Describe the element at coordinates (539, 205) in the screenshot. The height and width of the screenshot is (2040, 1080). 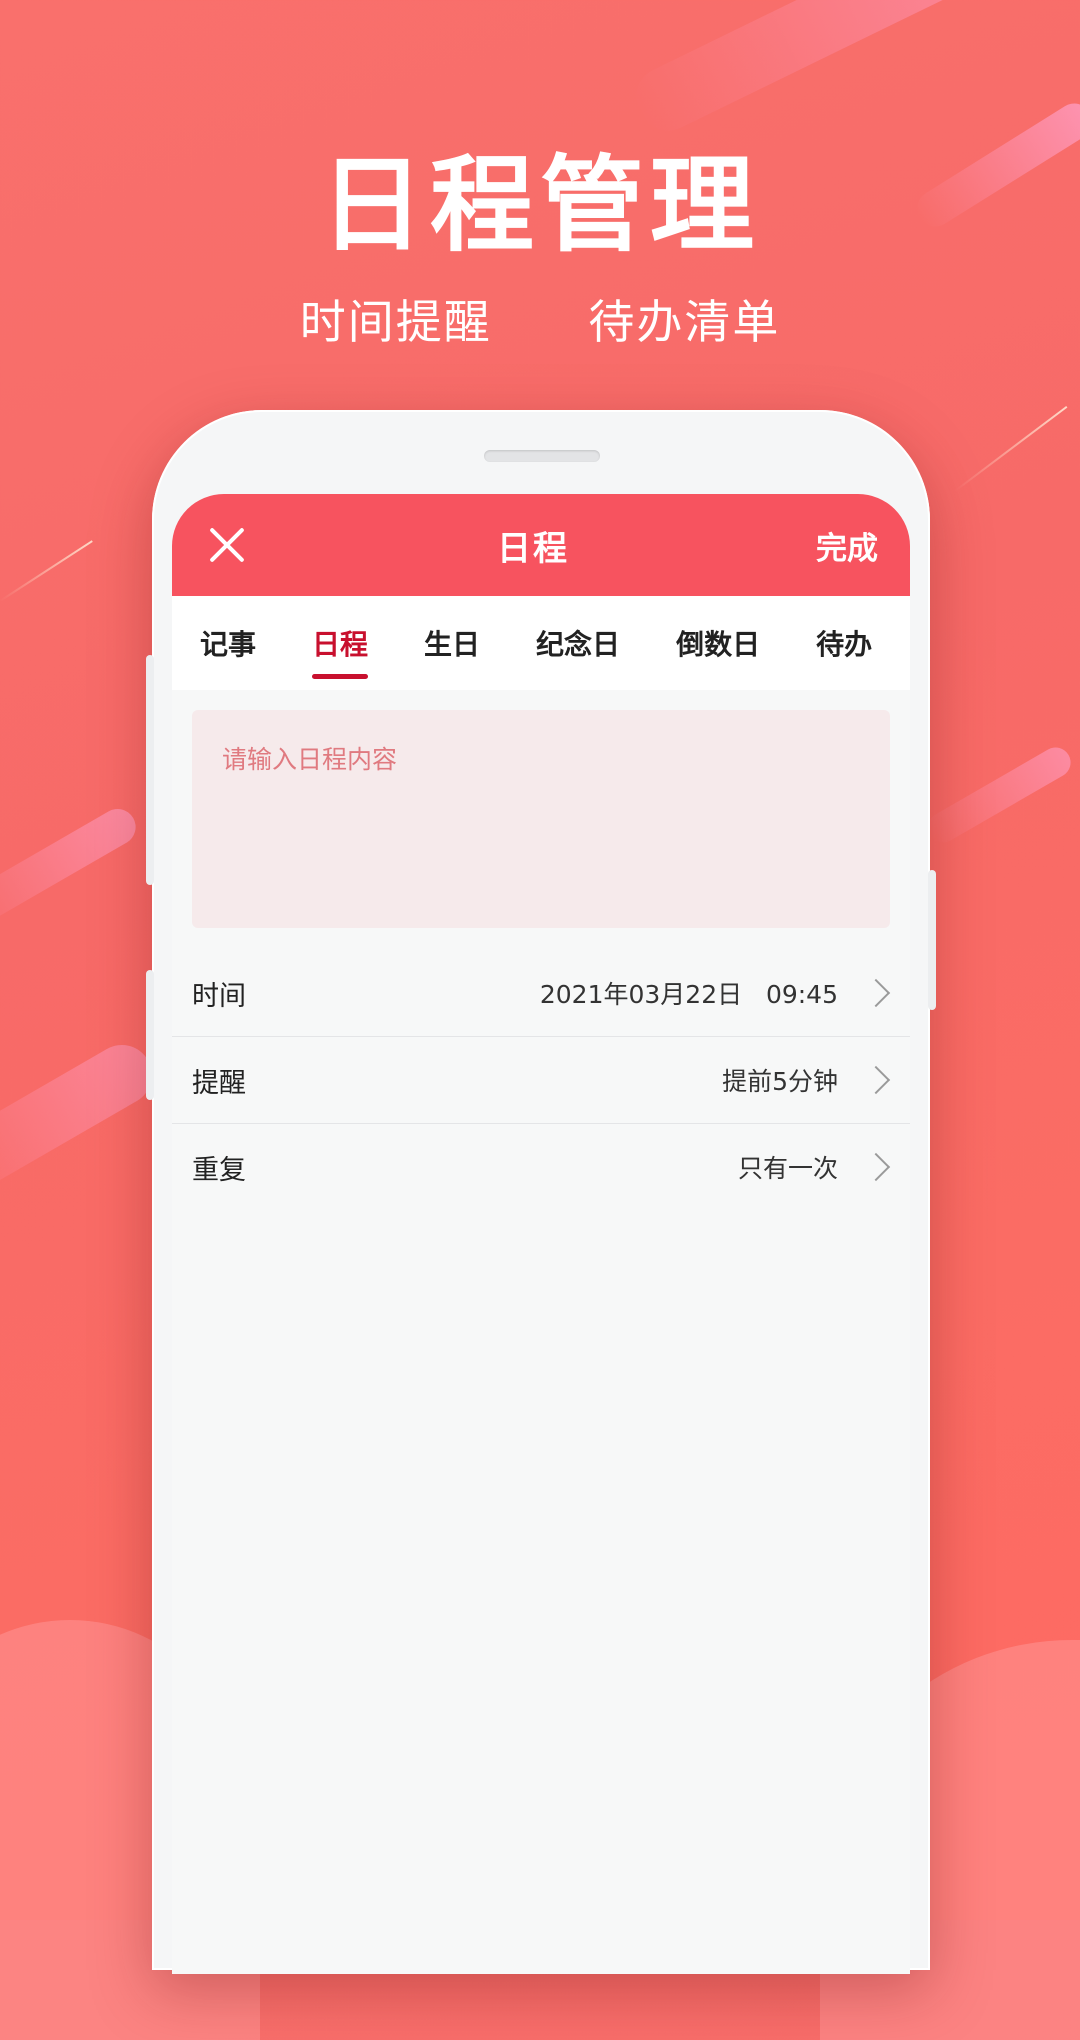
I see `promo-headline: 日程管理` at that location.